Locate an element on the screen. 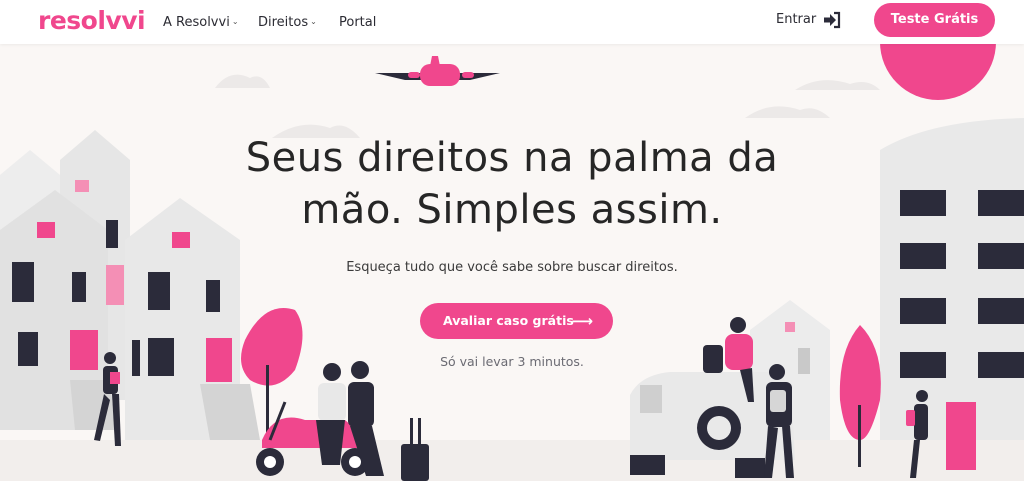 The width and height of the screenshot is (1024, 481). sign-in-icon is located at coordinates (832, 20).